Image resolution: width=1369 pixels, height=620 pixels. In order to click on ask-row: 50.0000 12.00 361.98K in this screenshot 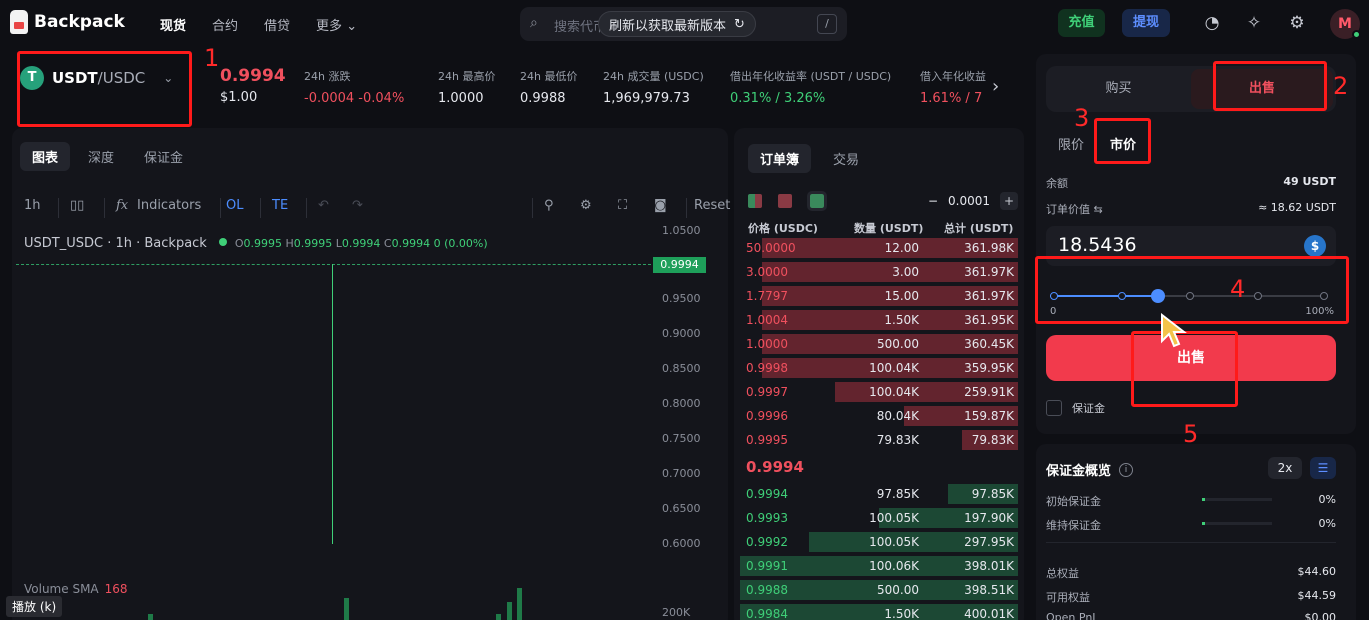, I will do `click(879, 248)`.